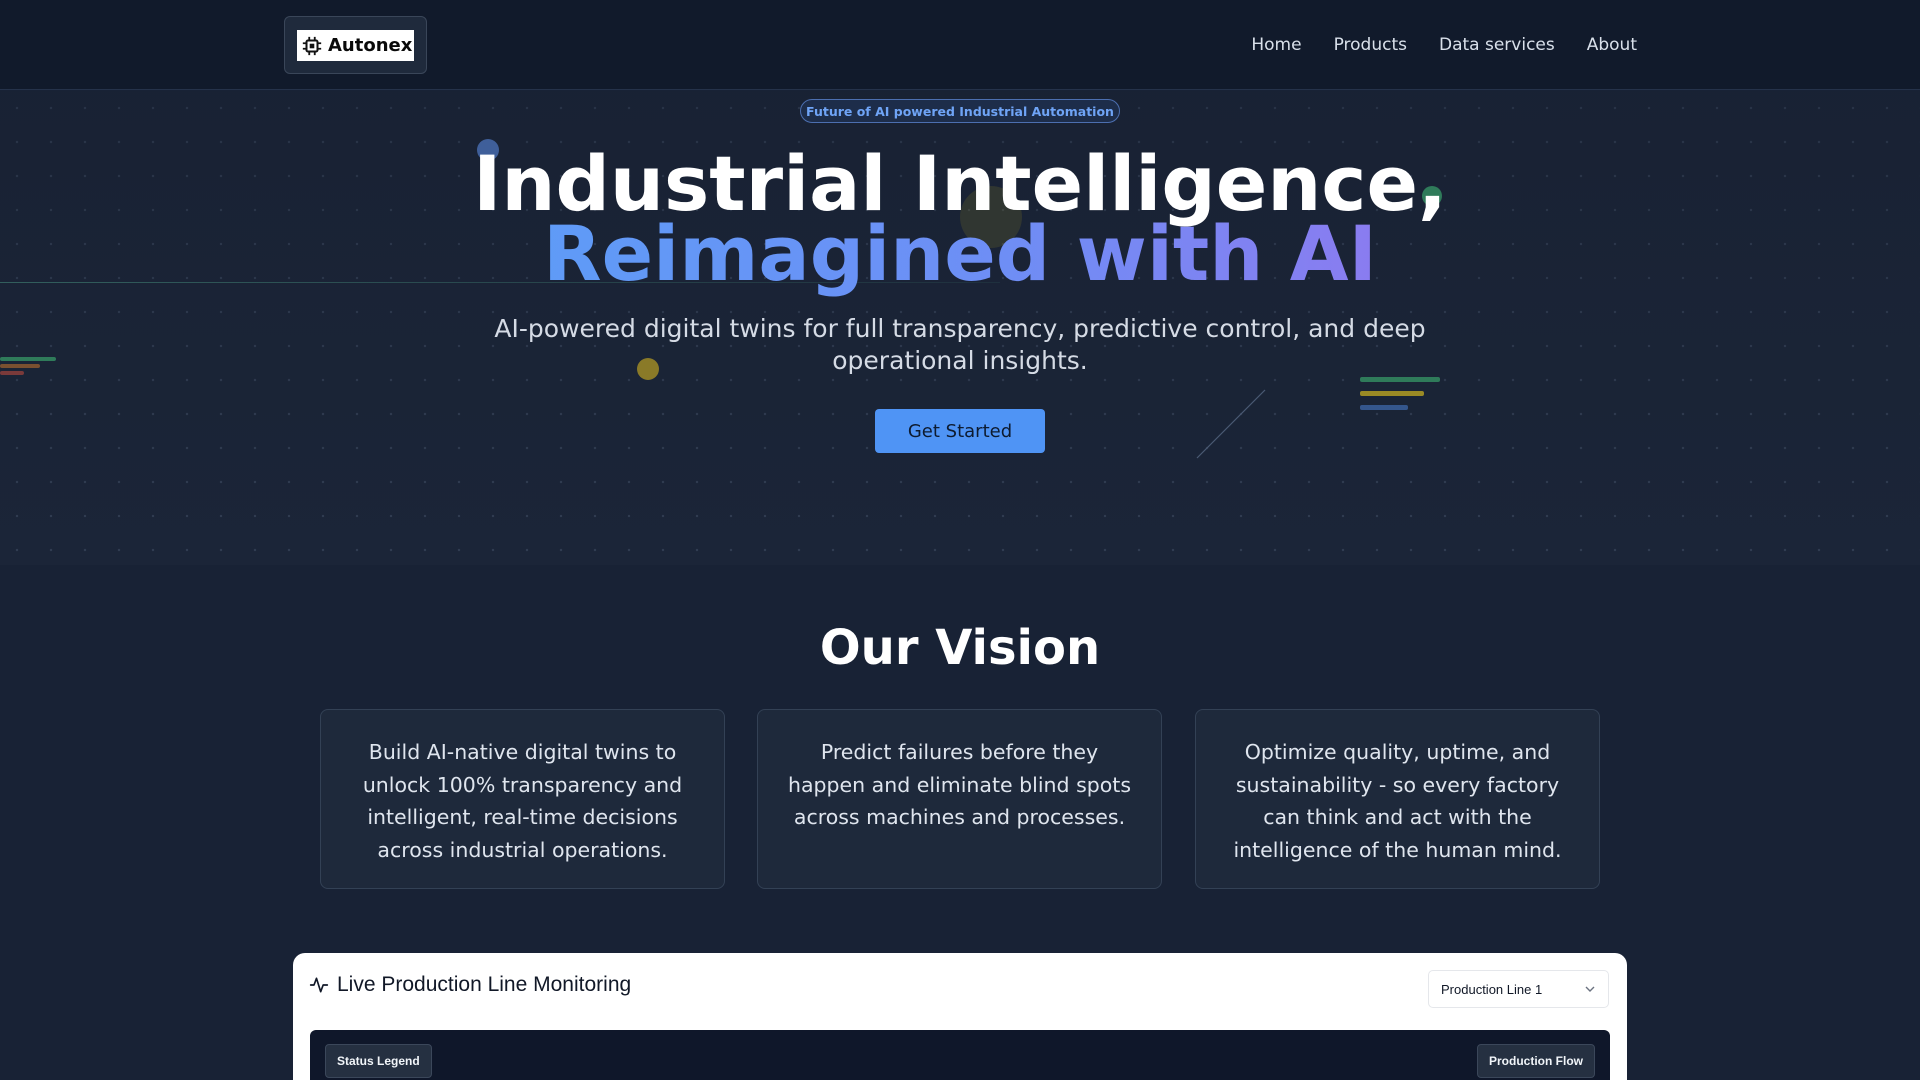 The width and height of the screenshot is (1920, 1080). I want to click on decorative-diagonal-line, so click(1231, 424).